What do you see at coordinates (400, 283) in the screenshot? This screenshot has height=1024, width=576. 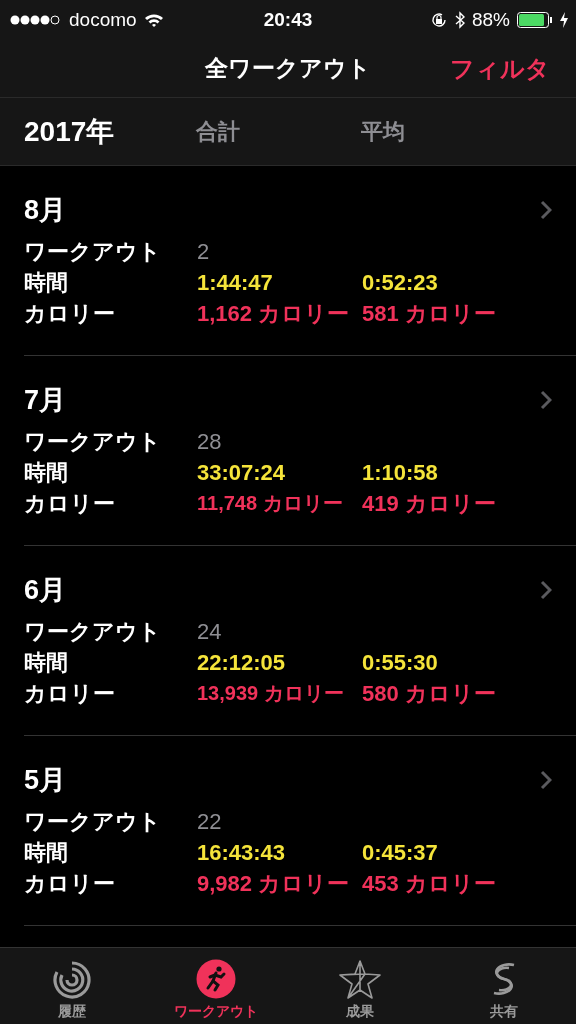 I see `average-time: 0:52:23` at bounding box center [400, 283].